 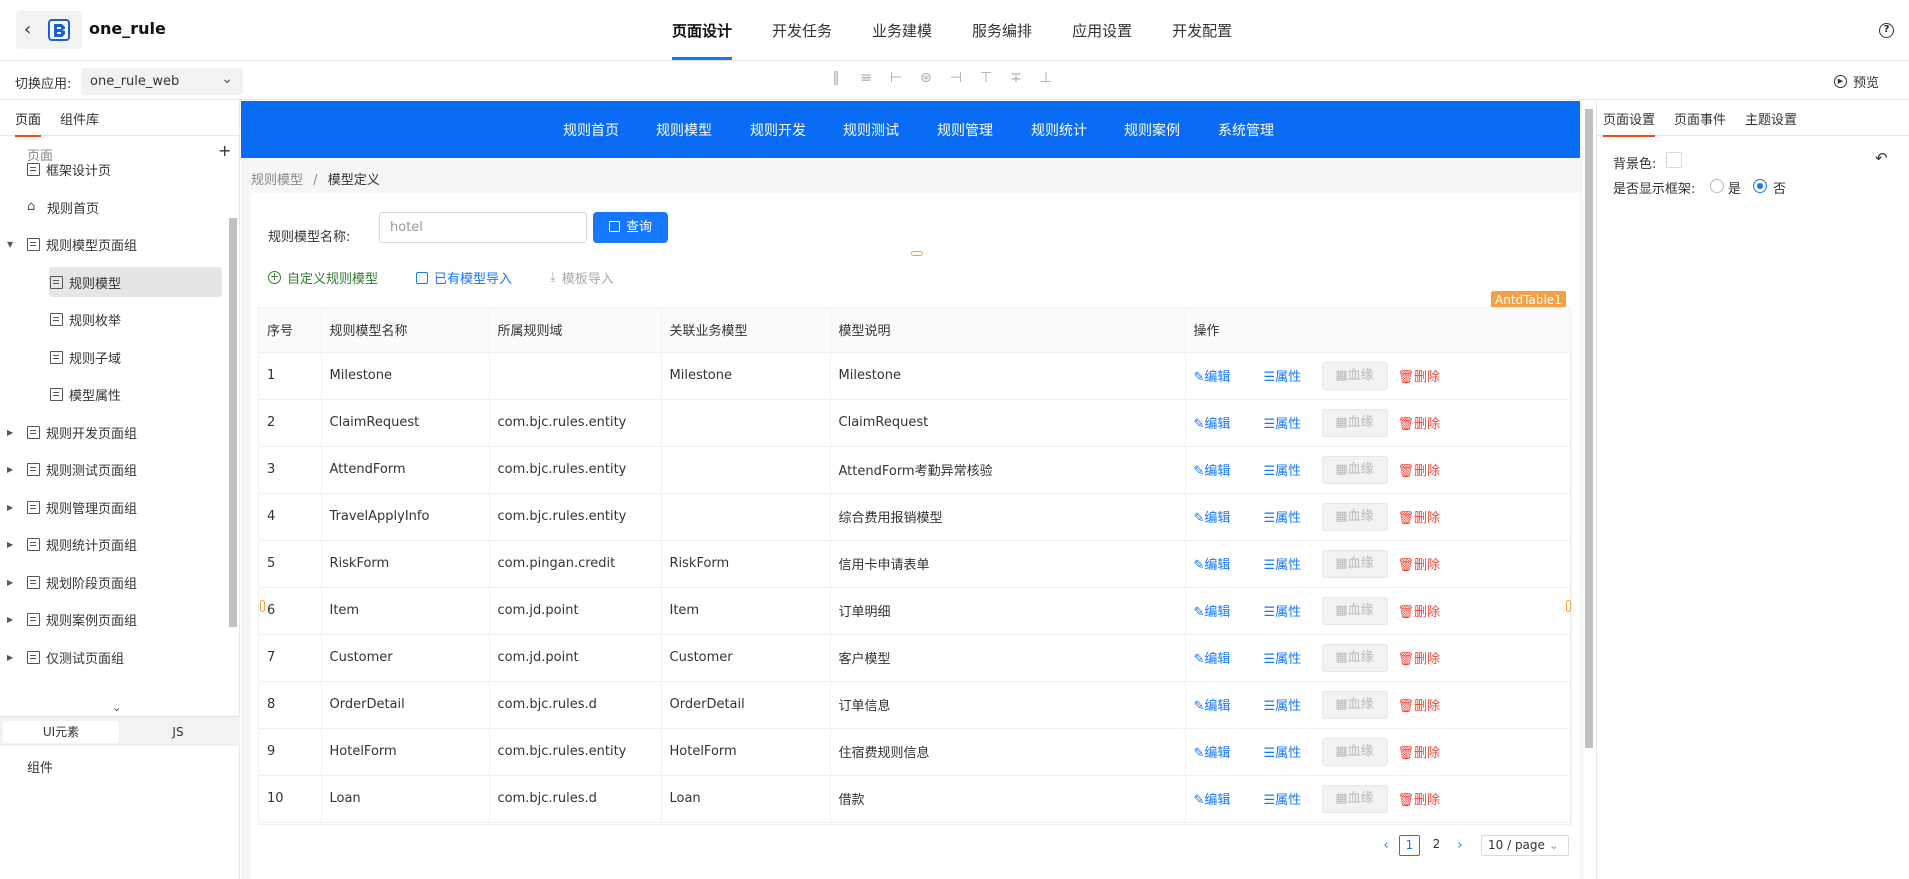 I want to click on model-name-input: hotel, so click(x=483, y=227).